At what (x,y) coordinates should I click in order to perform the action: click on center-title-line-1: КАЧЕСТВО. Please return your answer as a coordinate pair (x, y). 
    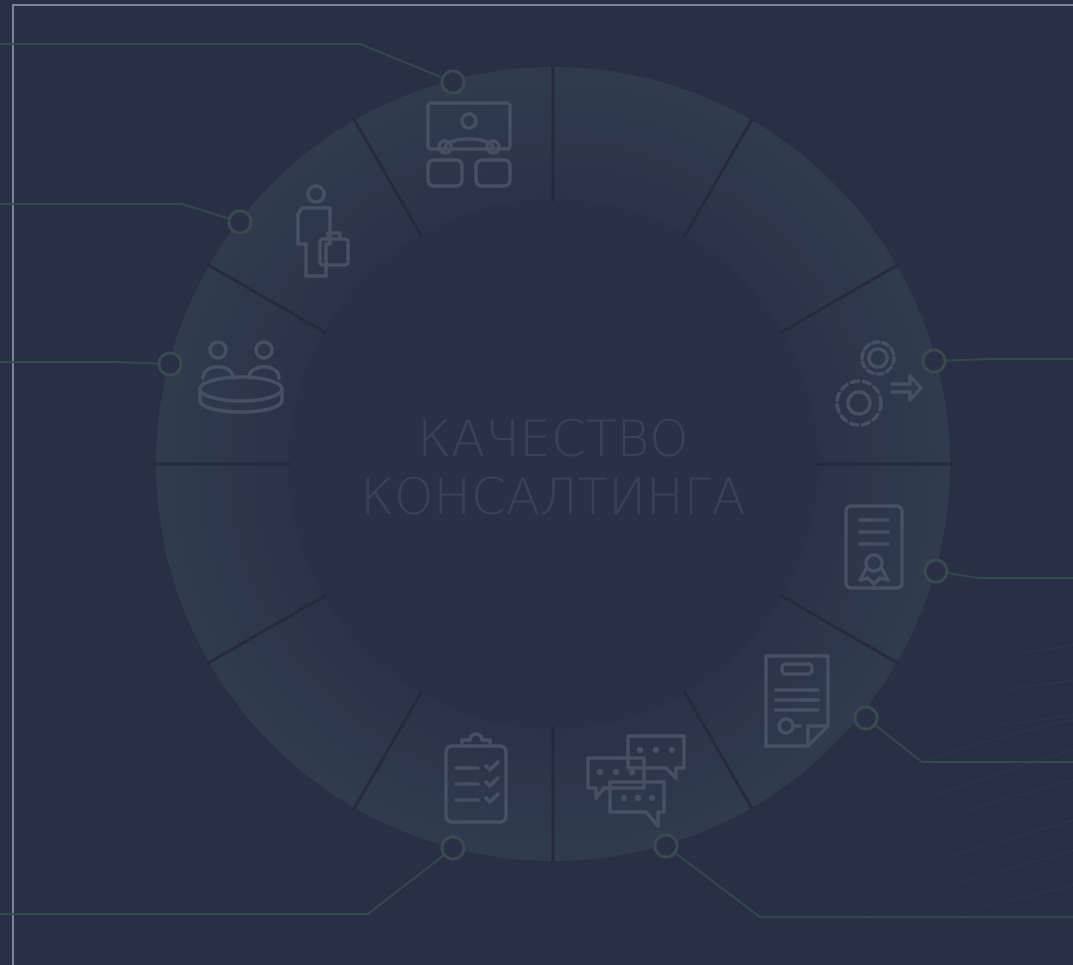
    Looking at the image, I should click on (553, 439).